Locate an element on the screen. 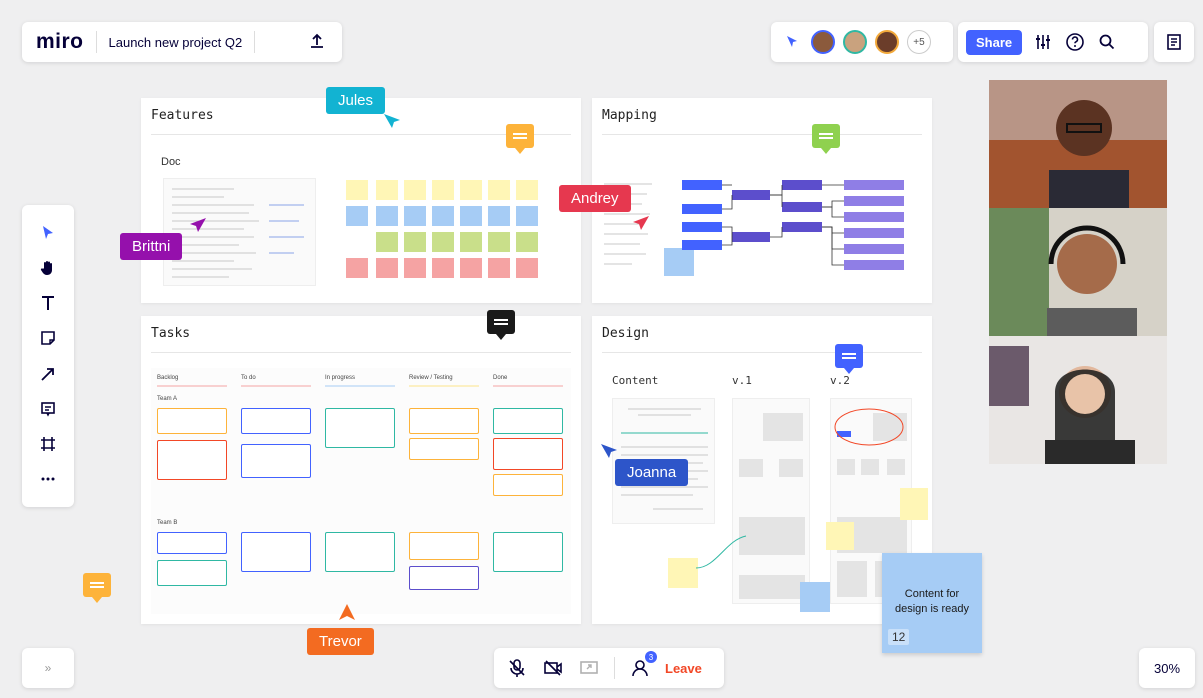 Image resolution: width=1203 pixels, height=698 pixels. board-header: miro Launch new project Q2 is located at coordinates (182, 42).